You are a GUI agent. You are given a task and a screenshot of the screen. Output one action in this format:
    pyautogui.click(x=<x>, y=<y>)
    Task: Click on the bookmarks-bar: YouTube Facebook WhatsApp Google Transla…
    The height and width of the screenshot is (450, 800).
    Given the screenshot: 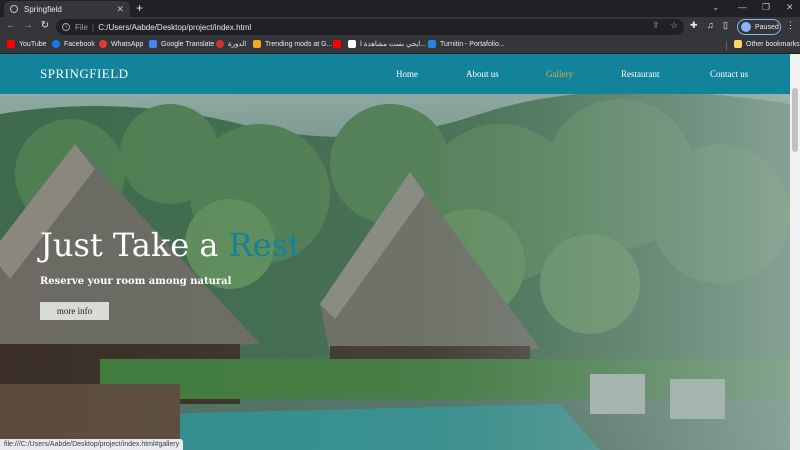 What is the action you would take?
    pyautogui.click(x=400, y=45)
    